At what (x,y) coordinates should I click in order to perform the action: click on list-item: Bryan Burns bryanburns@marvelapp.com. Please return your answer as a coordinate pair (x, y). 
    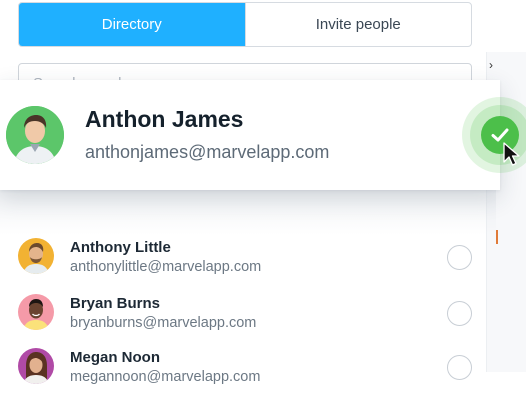
    Looking at the image, I should click on (250, 319).